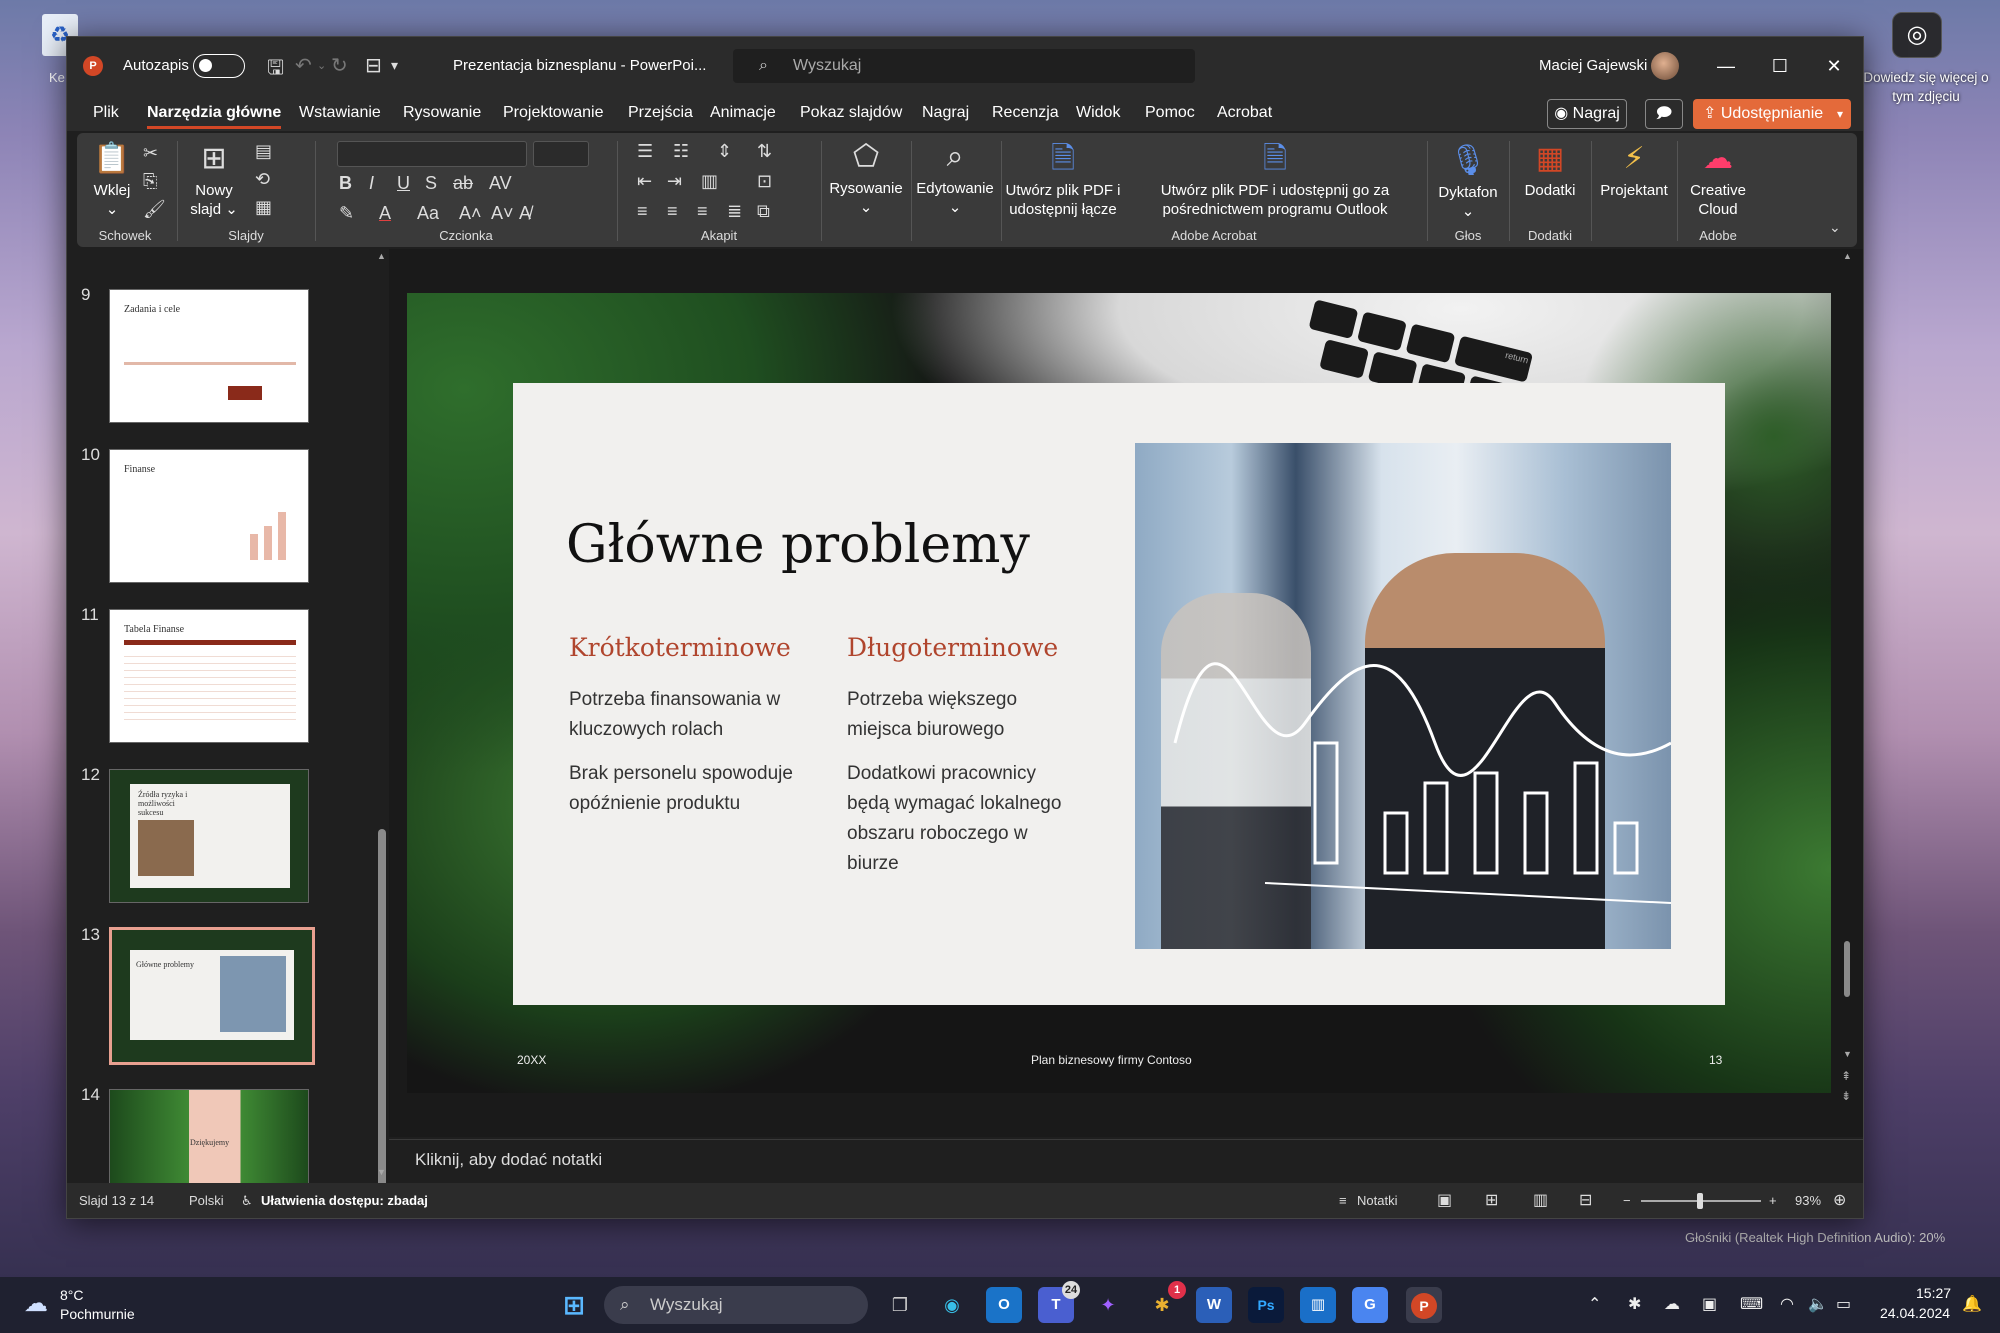 This screenshot has height=1333, width=2000. What do you see at coordinates (681, 151) in the screenshot?
I see `numbering-icon: ☷` at bounding box center [681, 151].